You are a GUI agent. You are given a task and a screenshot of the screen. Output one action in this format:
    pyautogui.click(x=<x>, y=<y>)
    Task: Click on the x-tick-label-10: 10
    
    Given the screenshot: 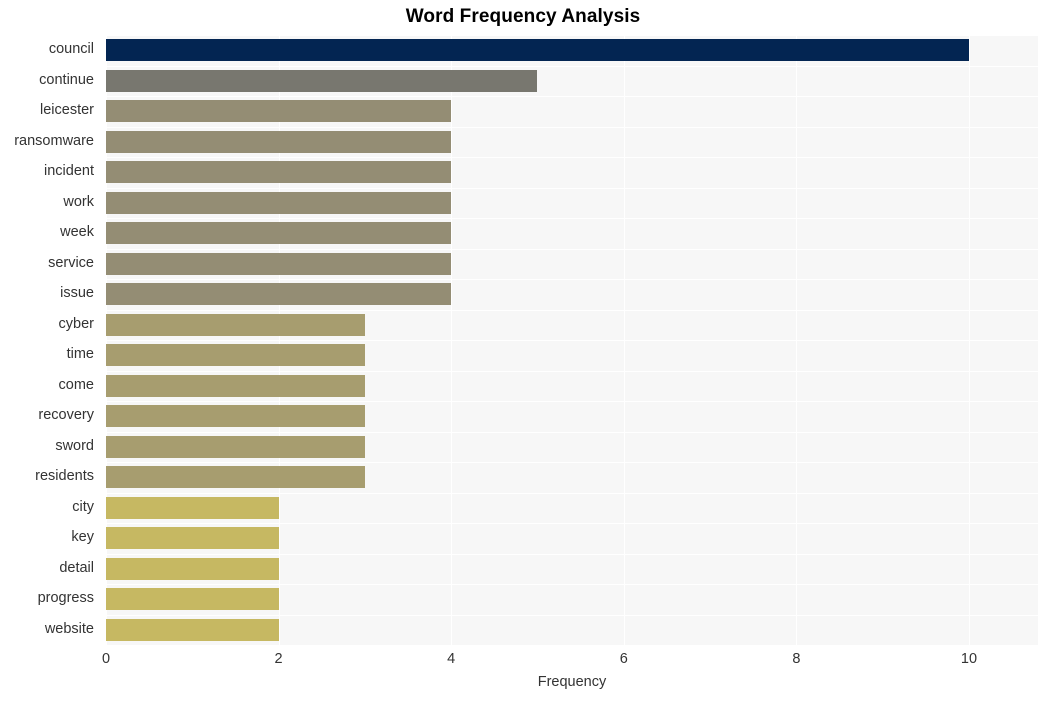 What is the action you would take?
    pyautogui.click(x=969, y=659)
    